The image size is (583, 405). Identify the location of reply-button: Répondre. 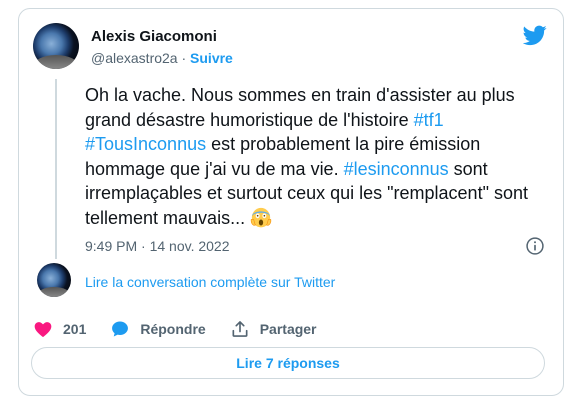
(158, 329).